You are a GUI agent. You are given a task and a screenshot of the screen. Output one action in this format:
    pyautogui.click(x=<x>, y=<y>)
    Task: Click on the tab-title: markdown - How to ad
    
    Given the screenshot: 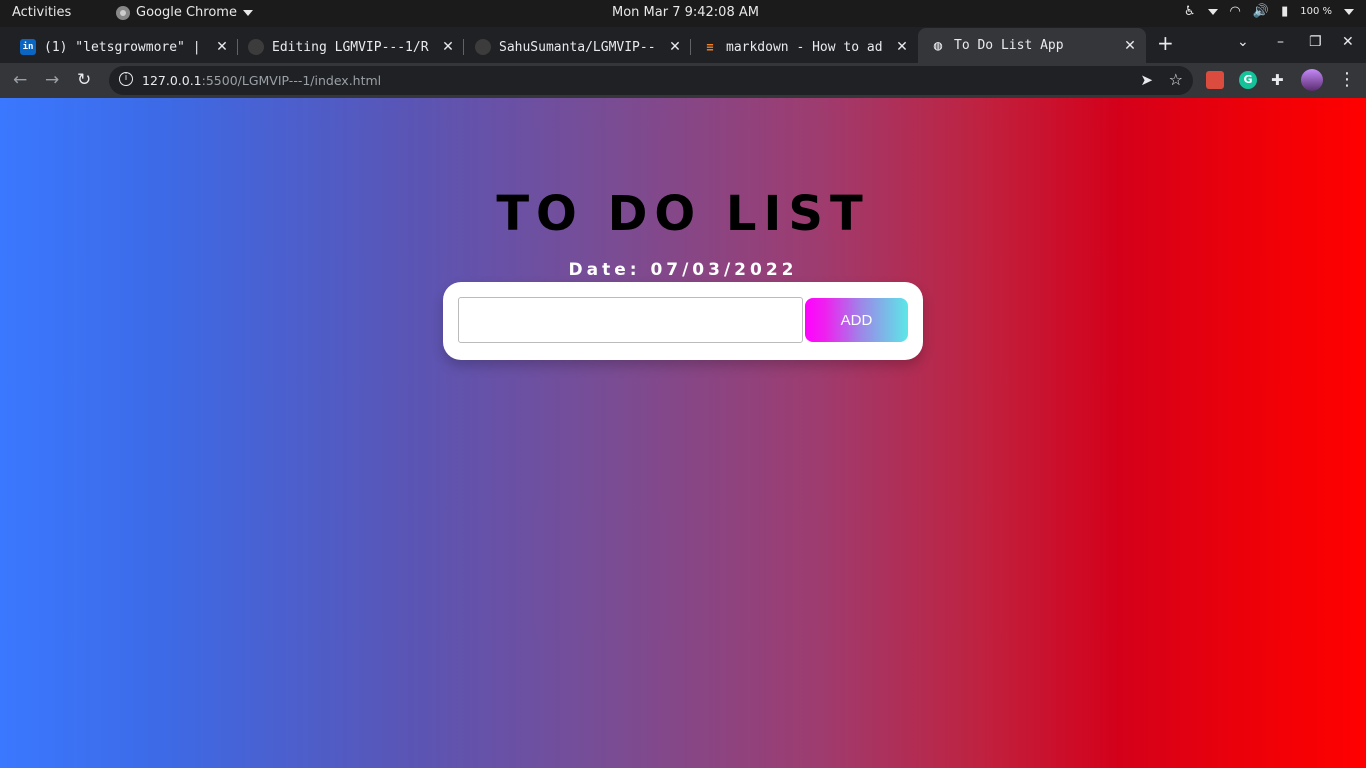 What is the action you would take?
    pyautogui.click(x=804, y=47)
    